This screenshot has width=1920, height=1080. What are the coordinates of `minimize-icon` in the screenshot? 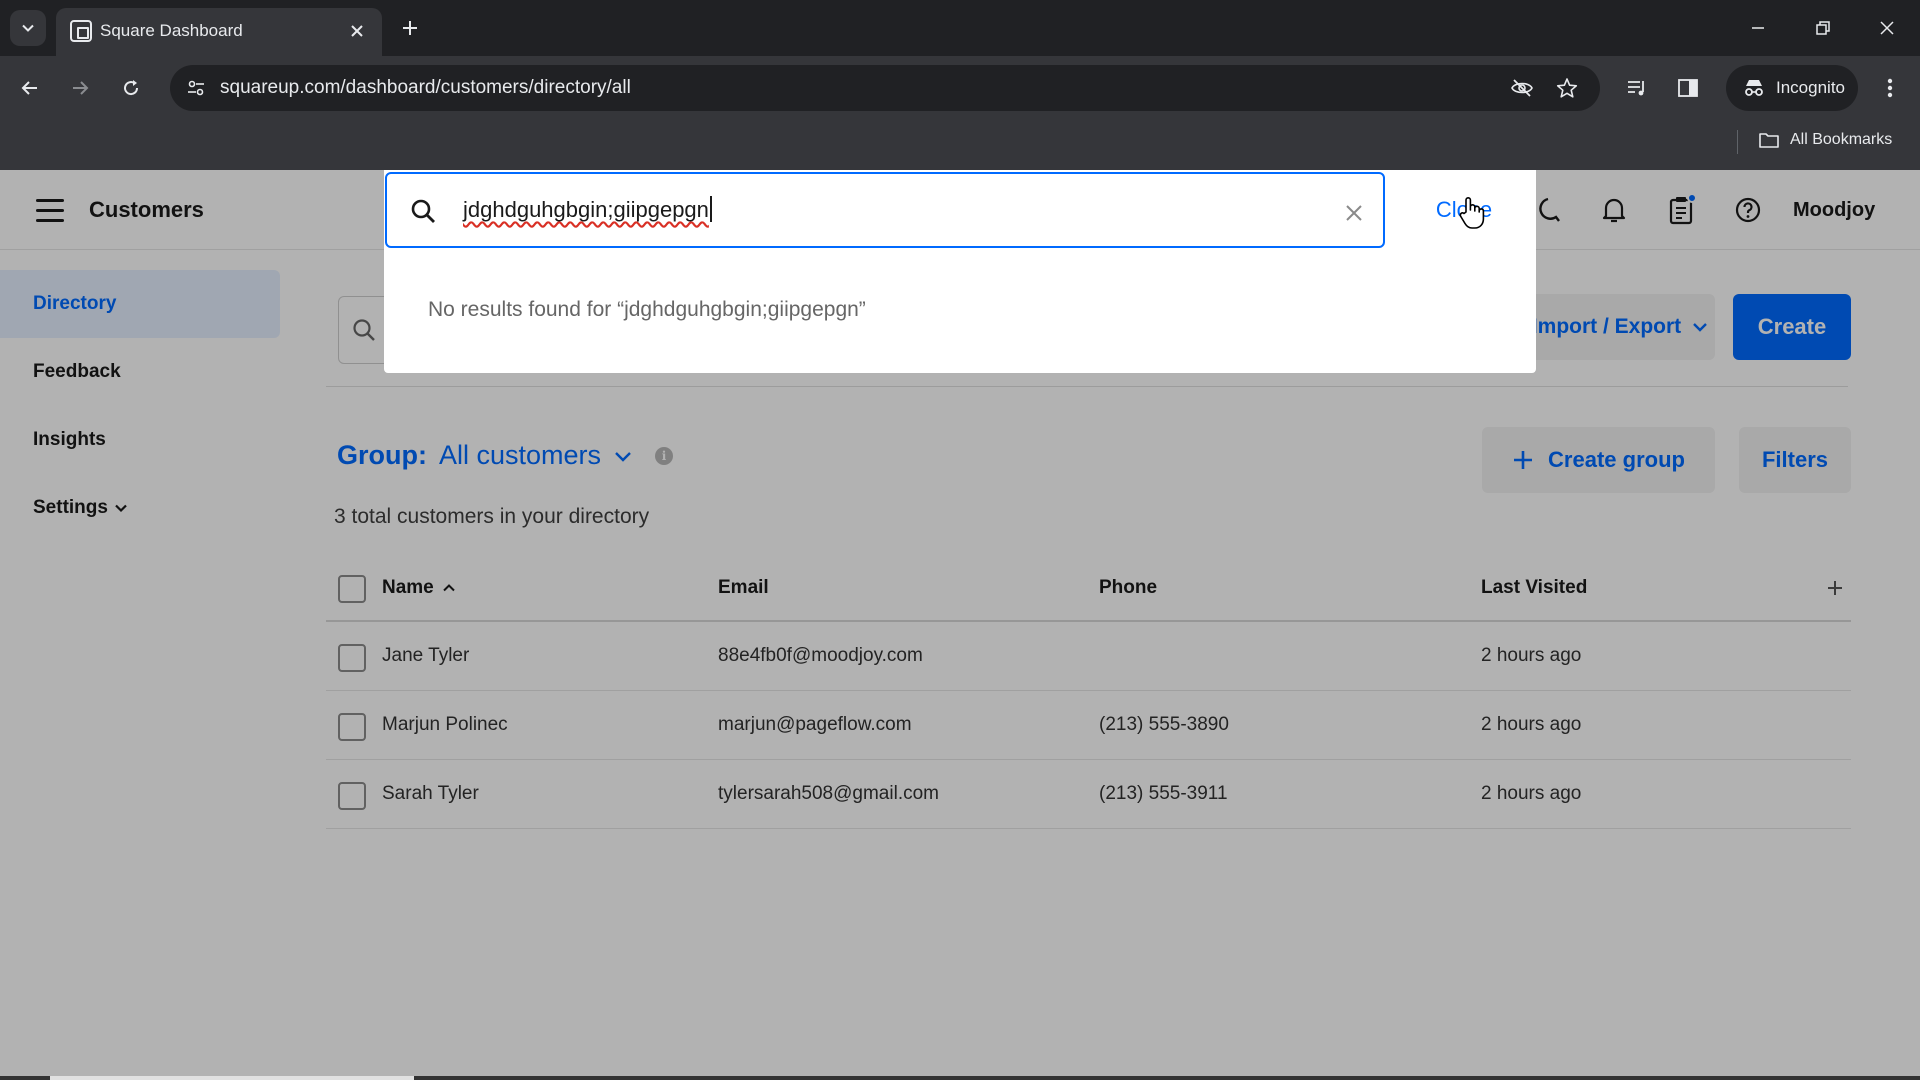 It's located at (1758, 28).